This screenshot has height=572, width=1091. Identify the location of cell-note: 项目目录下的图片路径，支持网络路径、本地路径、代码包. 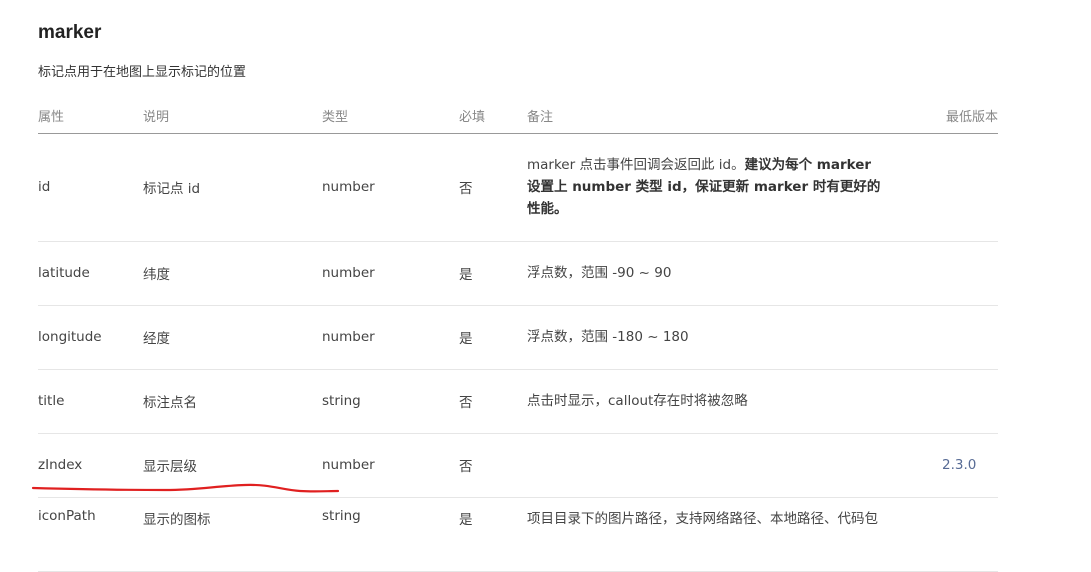
(734, 534).